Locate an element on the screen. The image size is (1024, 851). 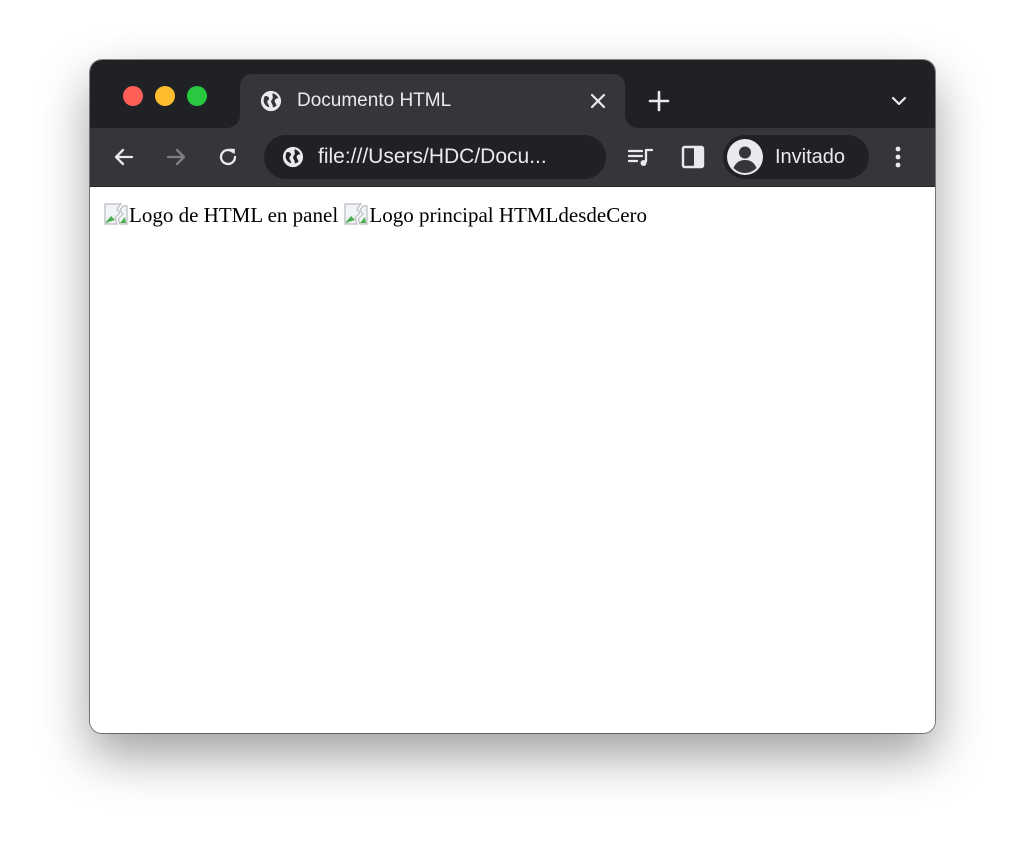
menu-icon is located at coordinates (898, 157).